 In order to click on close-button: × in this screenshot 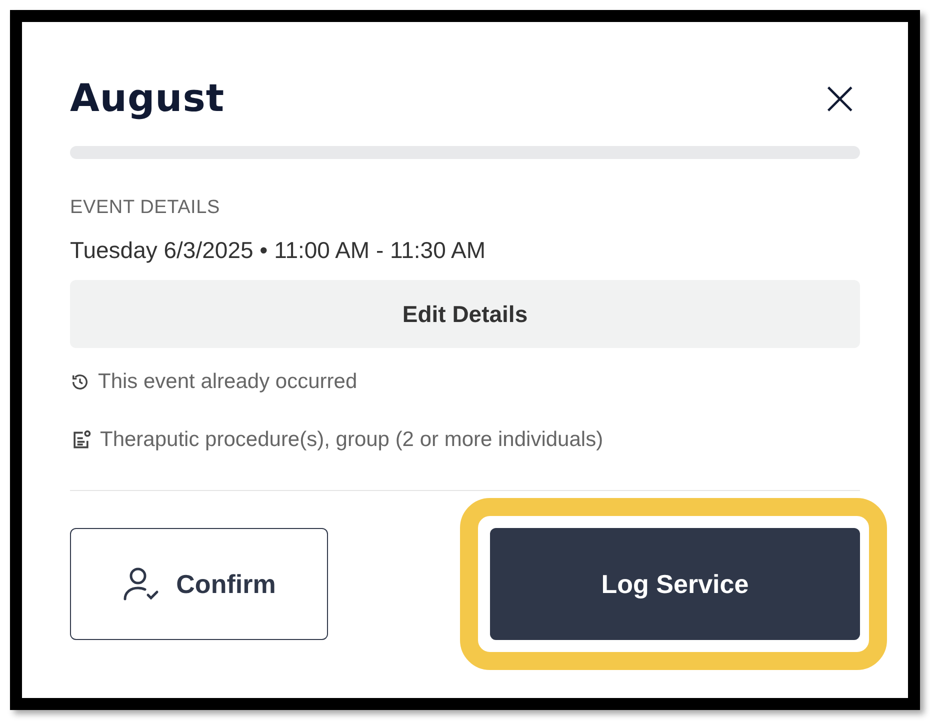, I will do `click(840, 98)`.